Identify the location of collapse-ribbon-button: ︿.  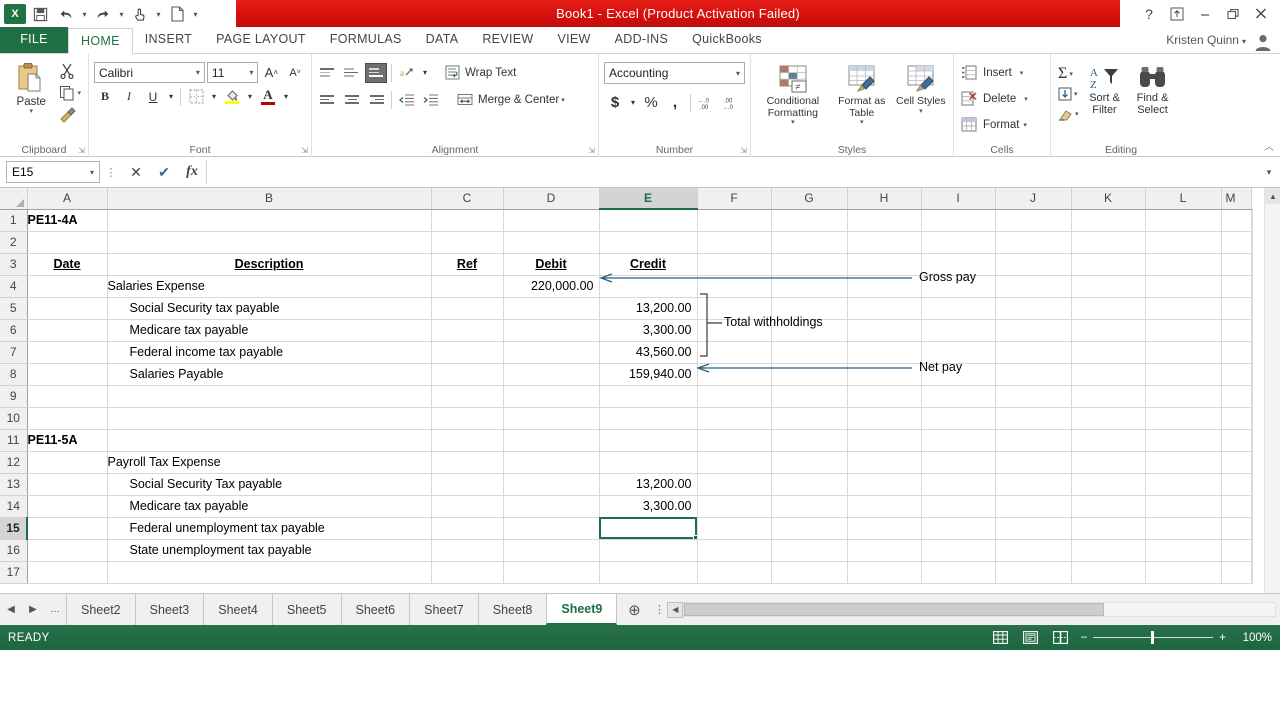
(1269, 145).